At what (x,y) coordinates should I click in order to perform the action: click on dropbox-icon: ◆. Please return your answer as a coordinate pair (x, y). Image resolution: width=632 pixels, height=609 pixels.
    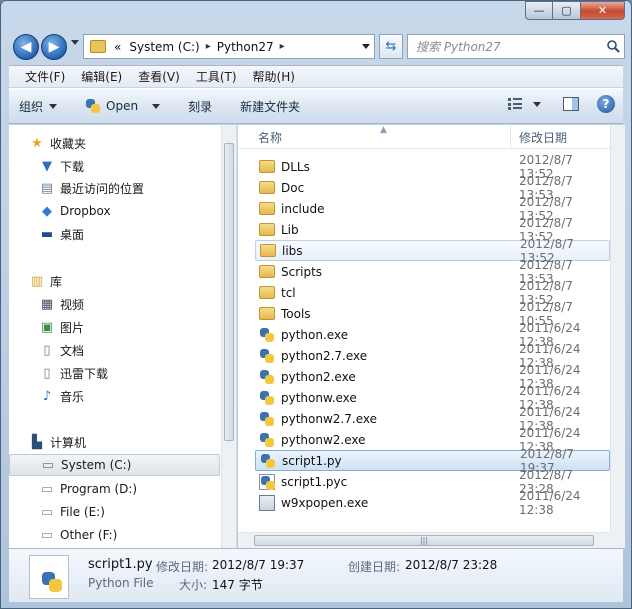
    Looking at the image, I should click on (47, 211).